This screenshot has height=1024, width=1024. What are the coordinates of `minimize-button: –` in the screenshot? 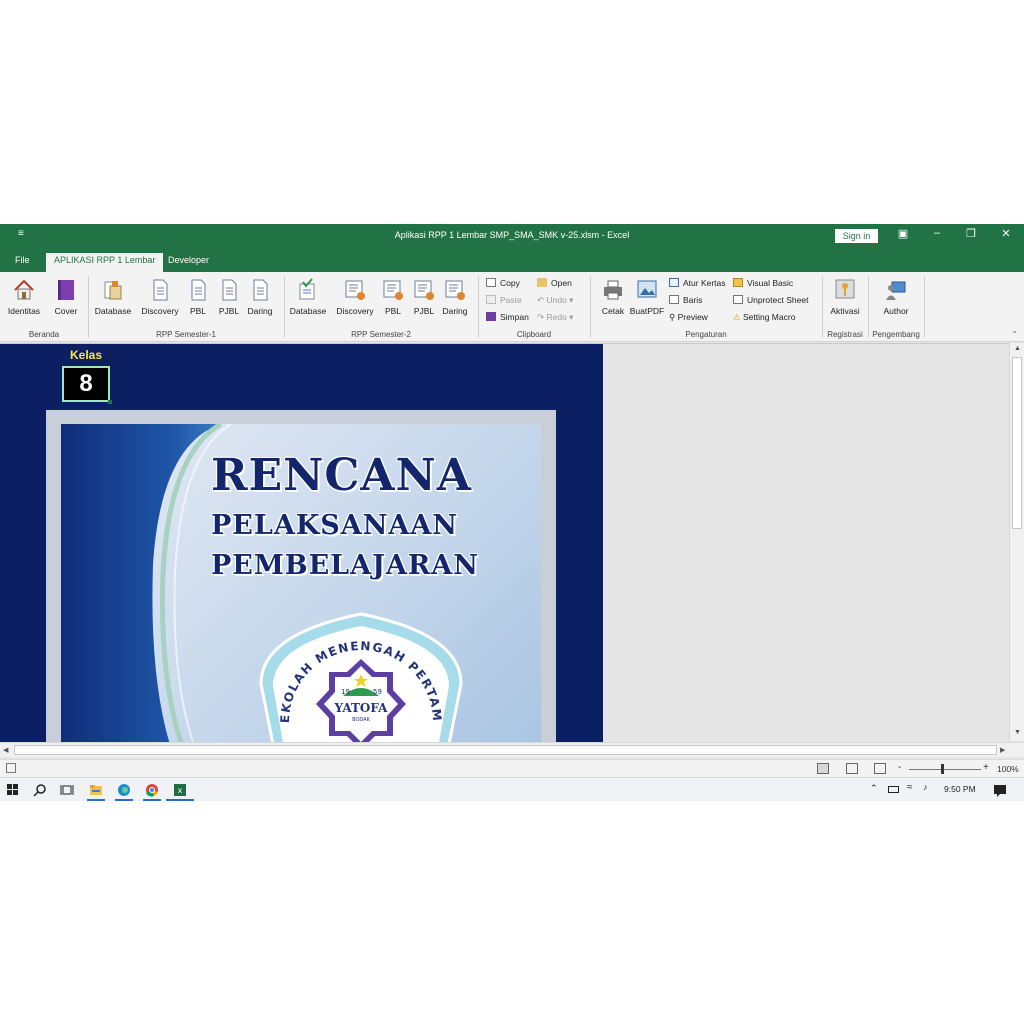 It's located at (937, 233).